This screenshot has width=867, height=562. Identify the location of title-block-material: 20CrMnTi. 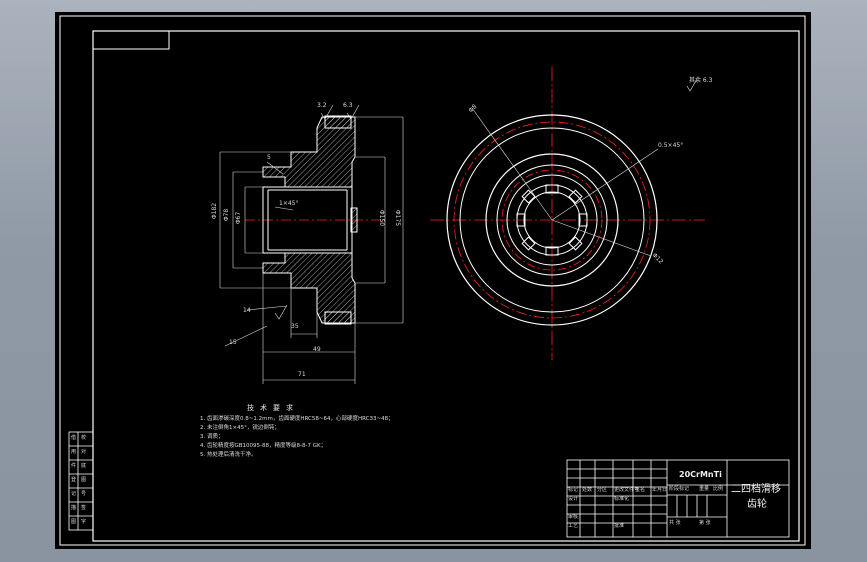
(700, 474).